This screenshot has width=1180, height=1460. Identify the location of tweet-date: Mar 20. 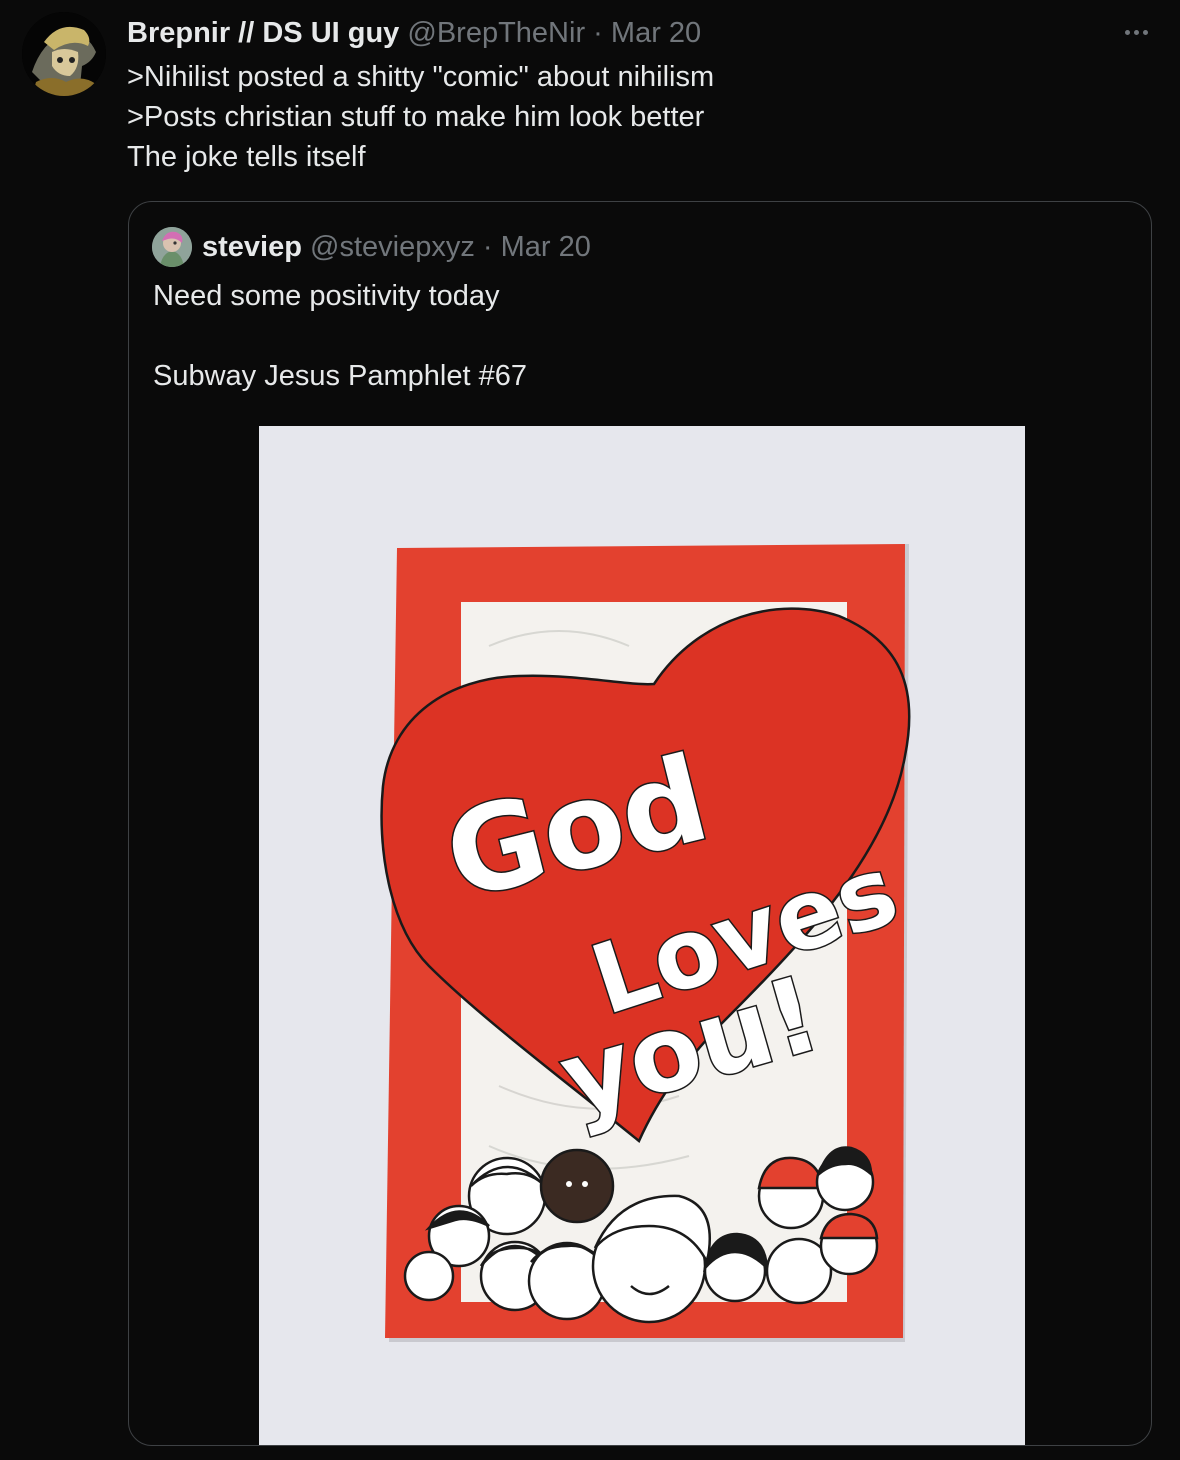
(656, 33).